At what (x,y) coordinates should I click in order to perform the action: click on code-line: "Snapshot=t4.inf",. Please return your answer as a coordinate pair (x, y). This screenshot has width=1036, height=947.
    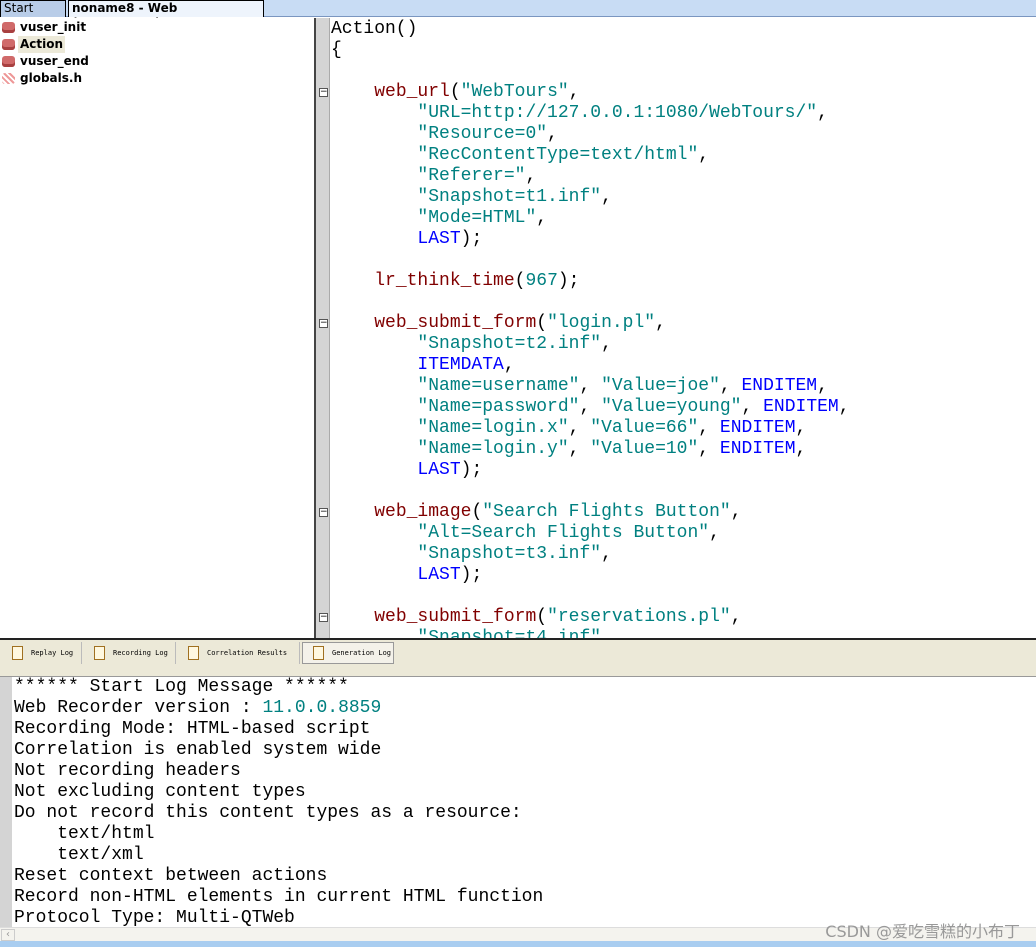
    Looking at the image, I should click on (471, 633).